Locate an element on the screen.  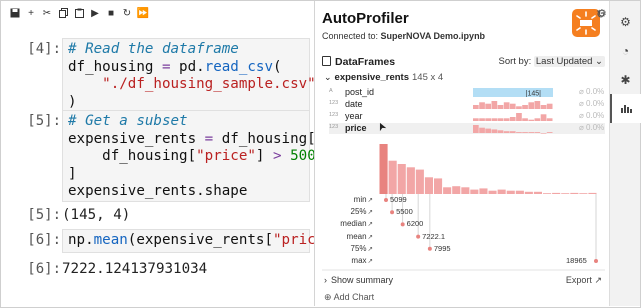
category-bar is located at coordinates (513, 92).